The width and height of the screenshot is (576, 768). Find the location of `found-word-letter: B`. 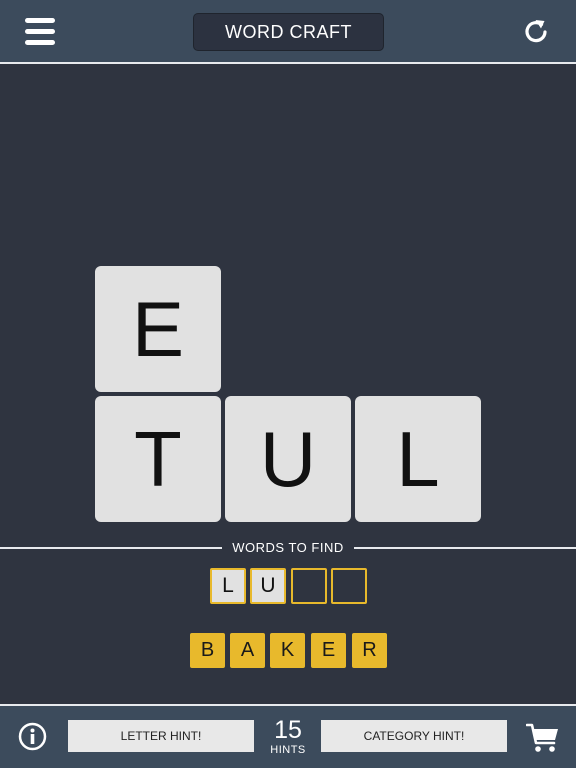

found-word-letter: B is located at coordinates (207, 650).